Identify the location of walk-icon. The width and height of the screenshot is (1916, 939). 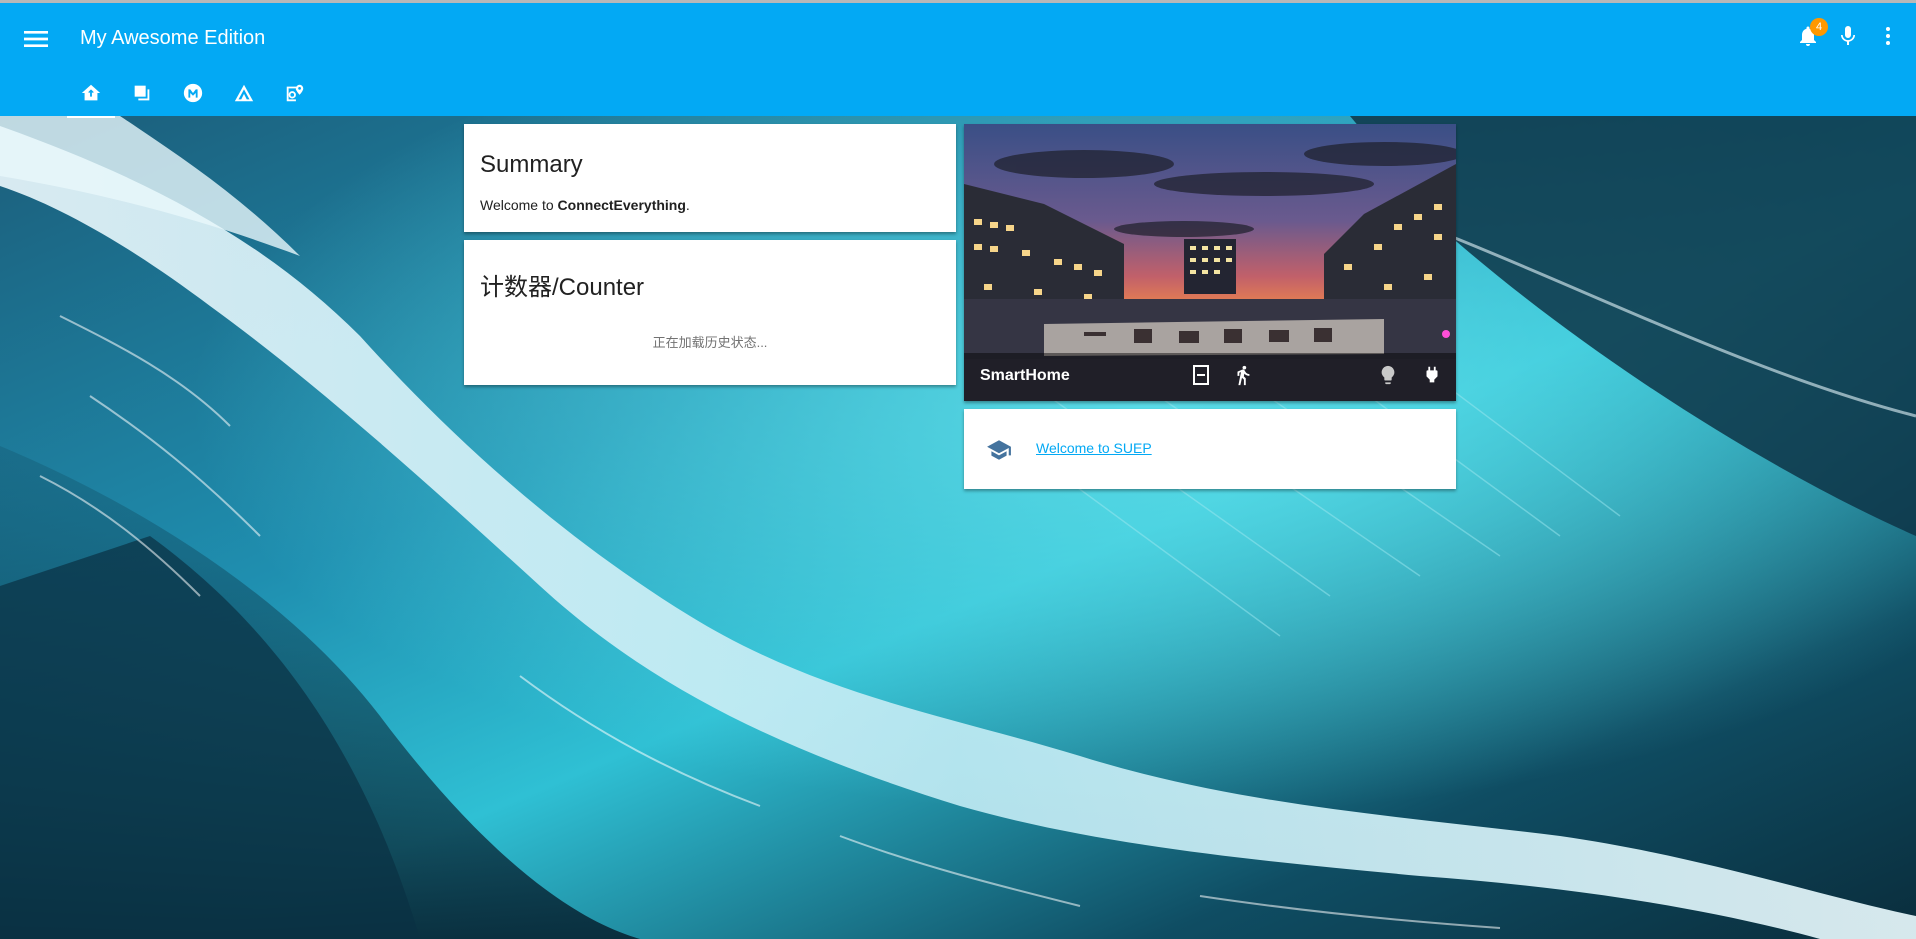
(1243, 377).